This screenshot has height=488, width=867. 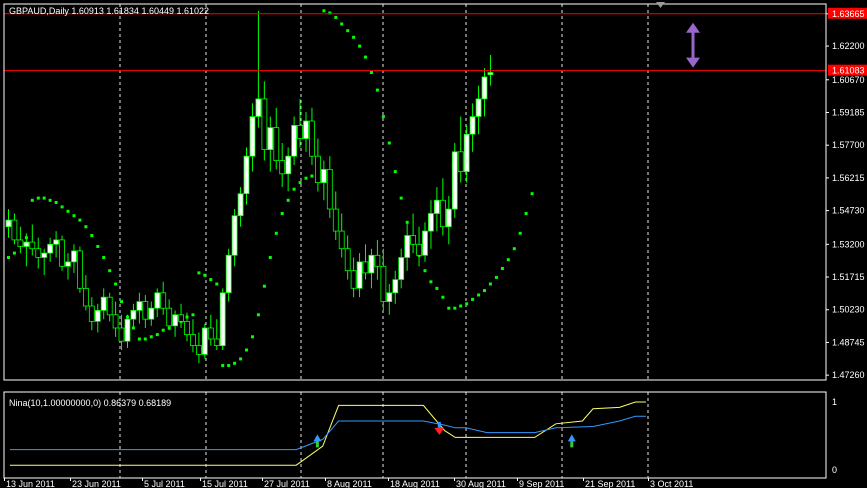 I want to click on buy-arrow-icon, so click(x=317, y=438).